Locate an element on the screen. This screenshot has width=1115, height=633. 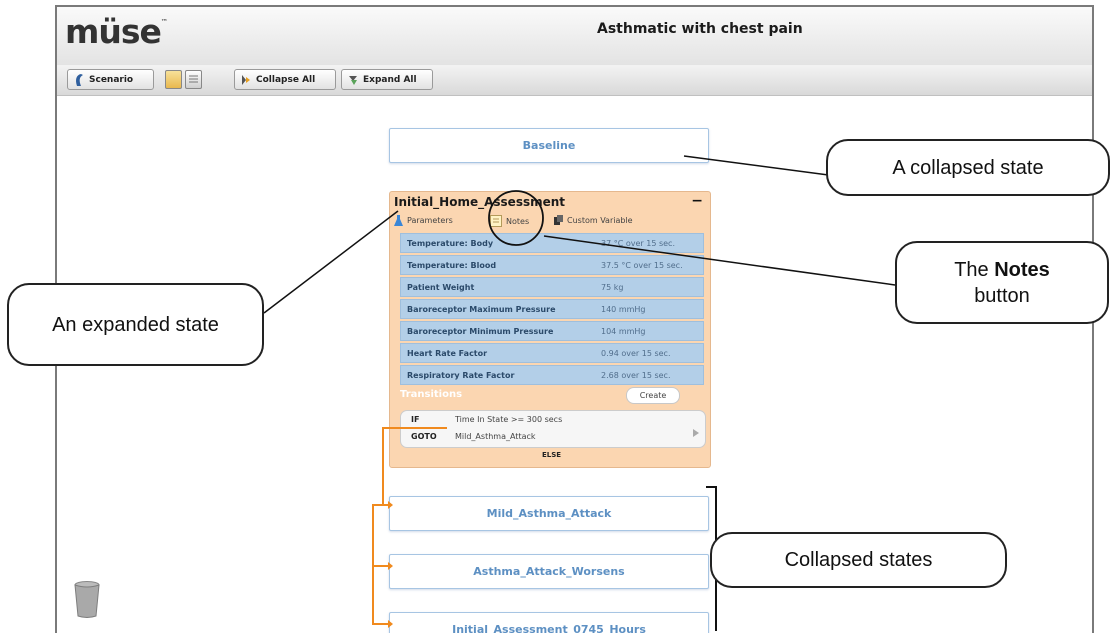
connector-initial is located at coordinates (380, 595).